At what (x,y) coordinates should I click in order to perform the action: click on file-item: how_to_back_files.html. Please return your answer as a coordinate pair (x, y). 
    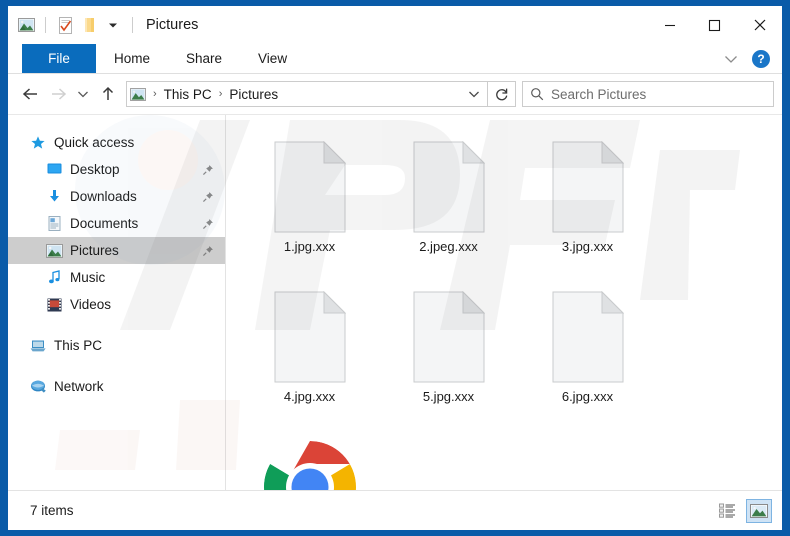
    Looking at the image, I should click on (309, 461).